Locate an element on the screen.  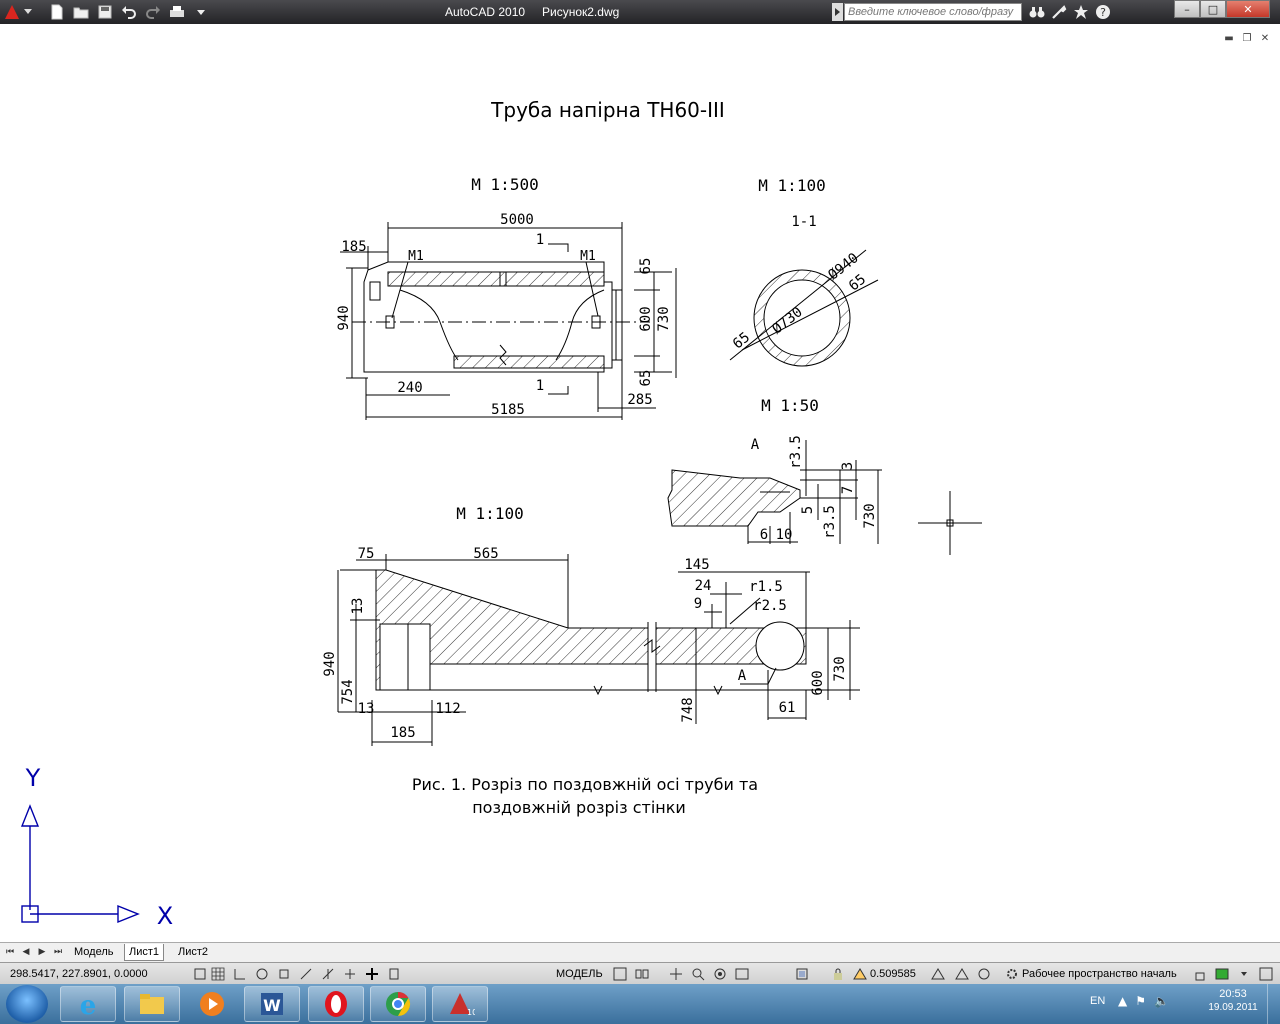
svg-text: 185 is located at coordinates (402, 733).